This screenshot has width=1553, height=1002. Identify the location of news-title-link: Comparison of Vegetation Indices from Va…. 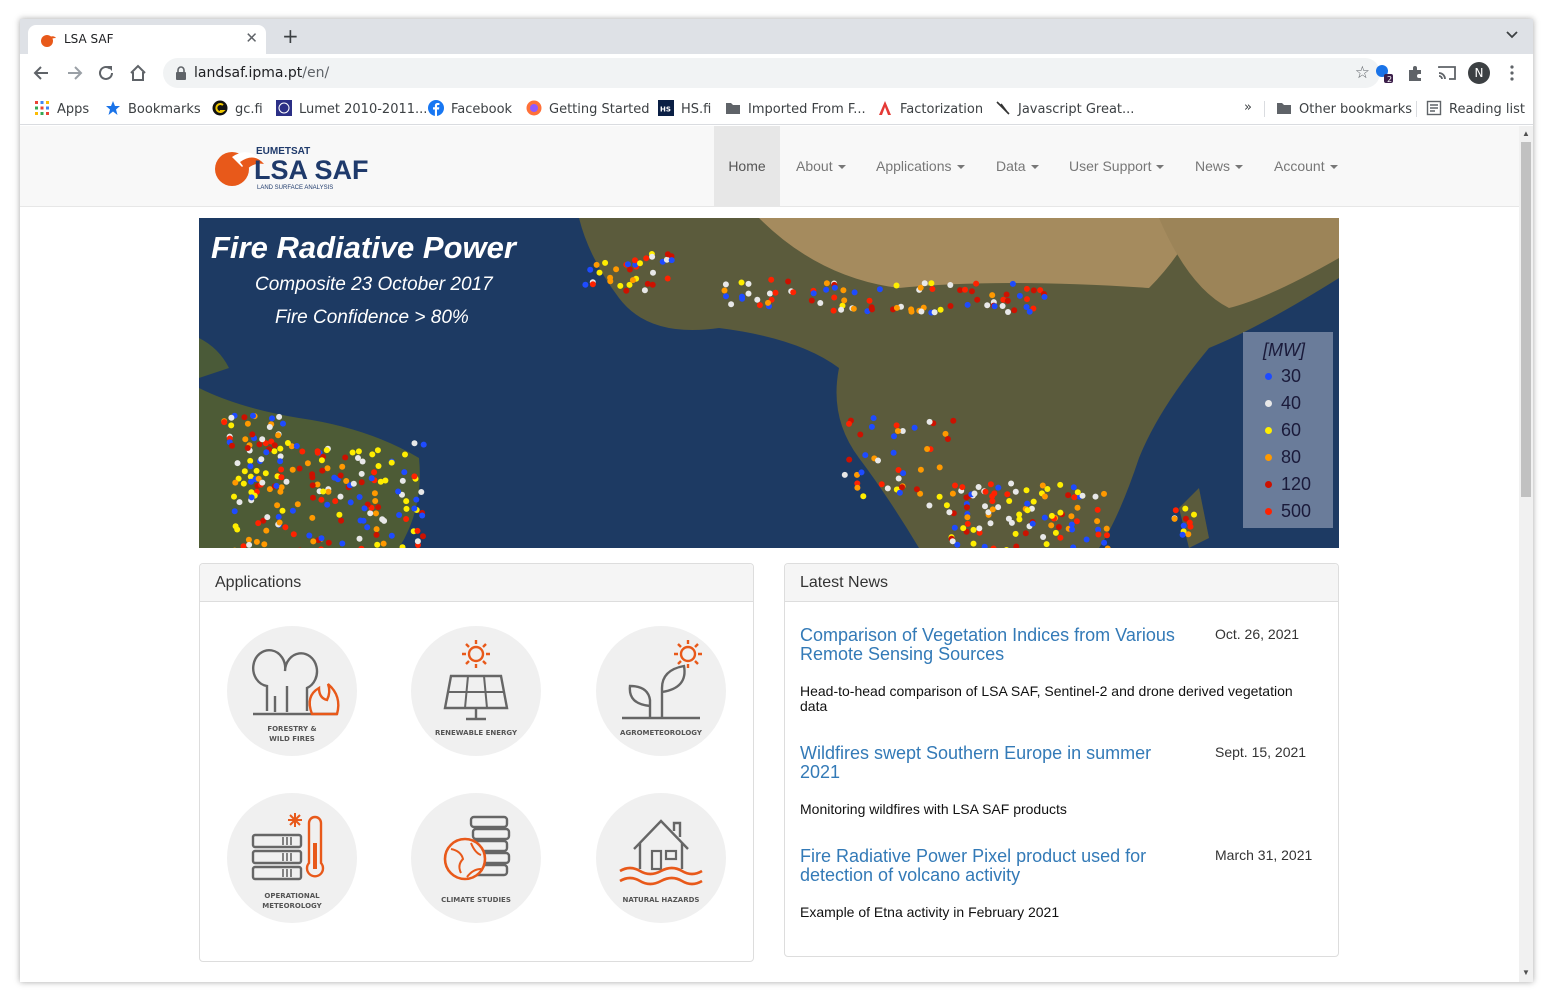
(995, 645).